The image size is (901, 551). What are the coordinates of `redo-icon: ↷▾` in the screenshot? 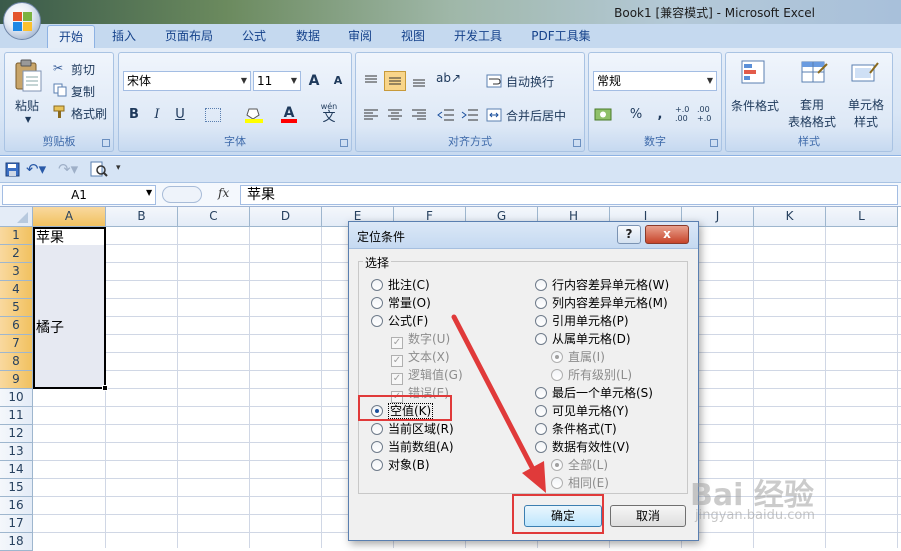 It's located at (70, 169).